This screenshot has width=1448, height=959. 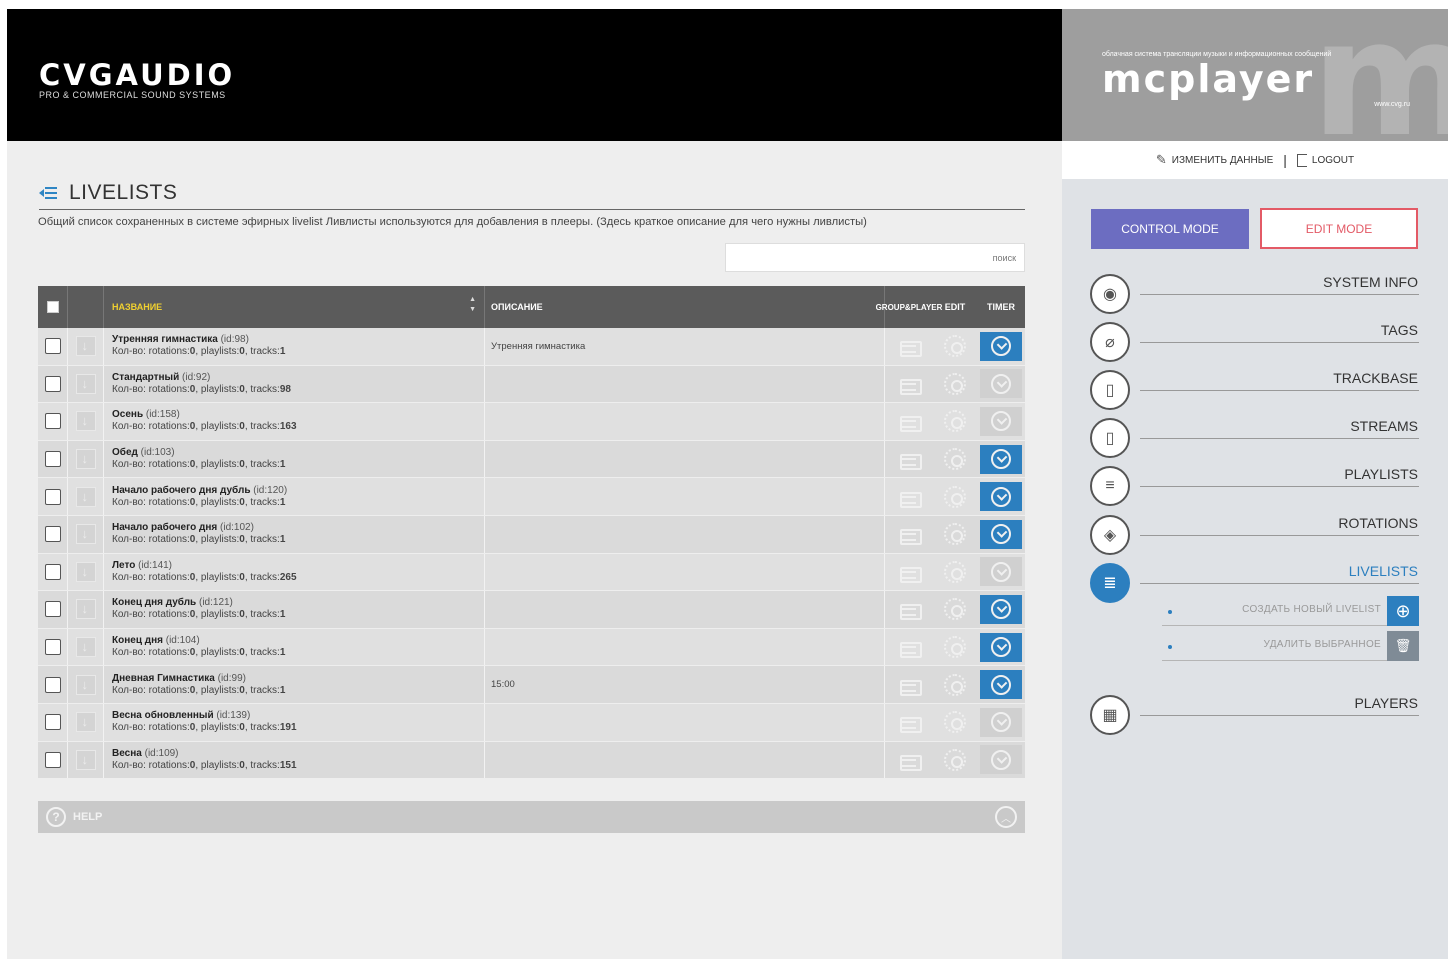 I want to click on chevron-up-icon: ︿, so click(x=1006, y=817).